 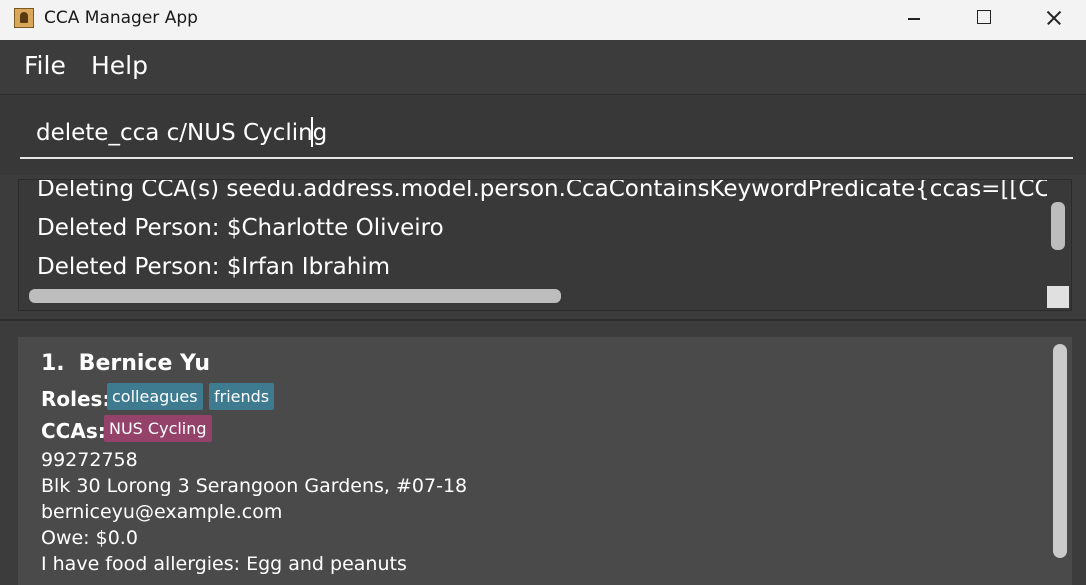 I want to click on roles-label: Roles:, so click(x=76, y=399).